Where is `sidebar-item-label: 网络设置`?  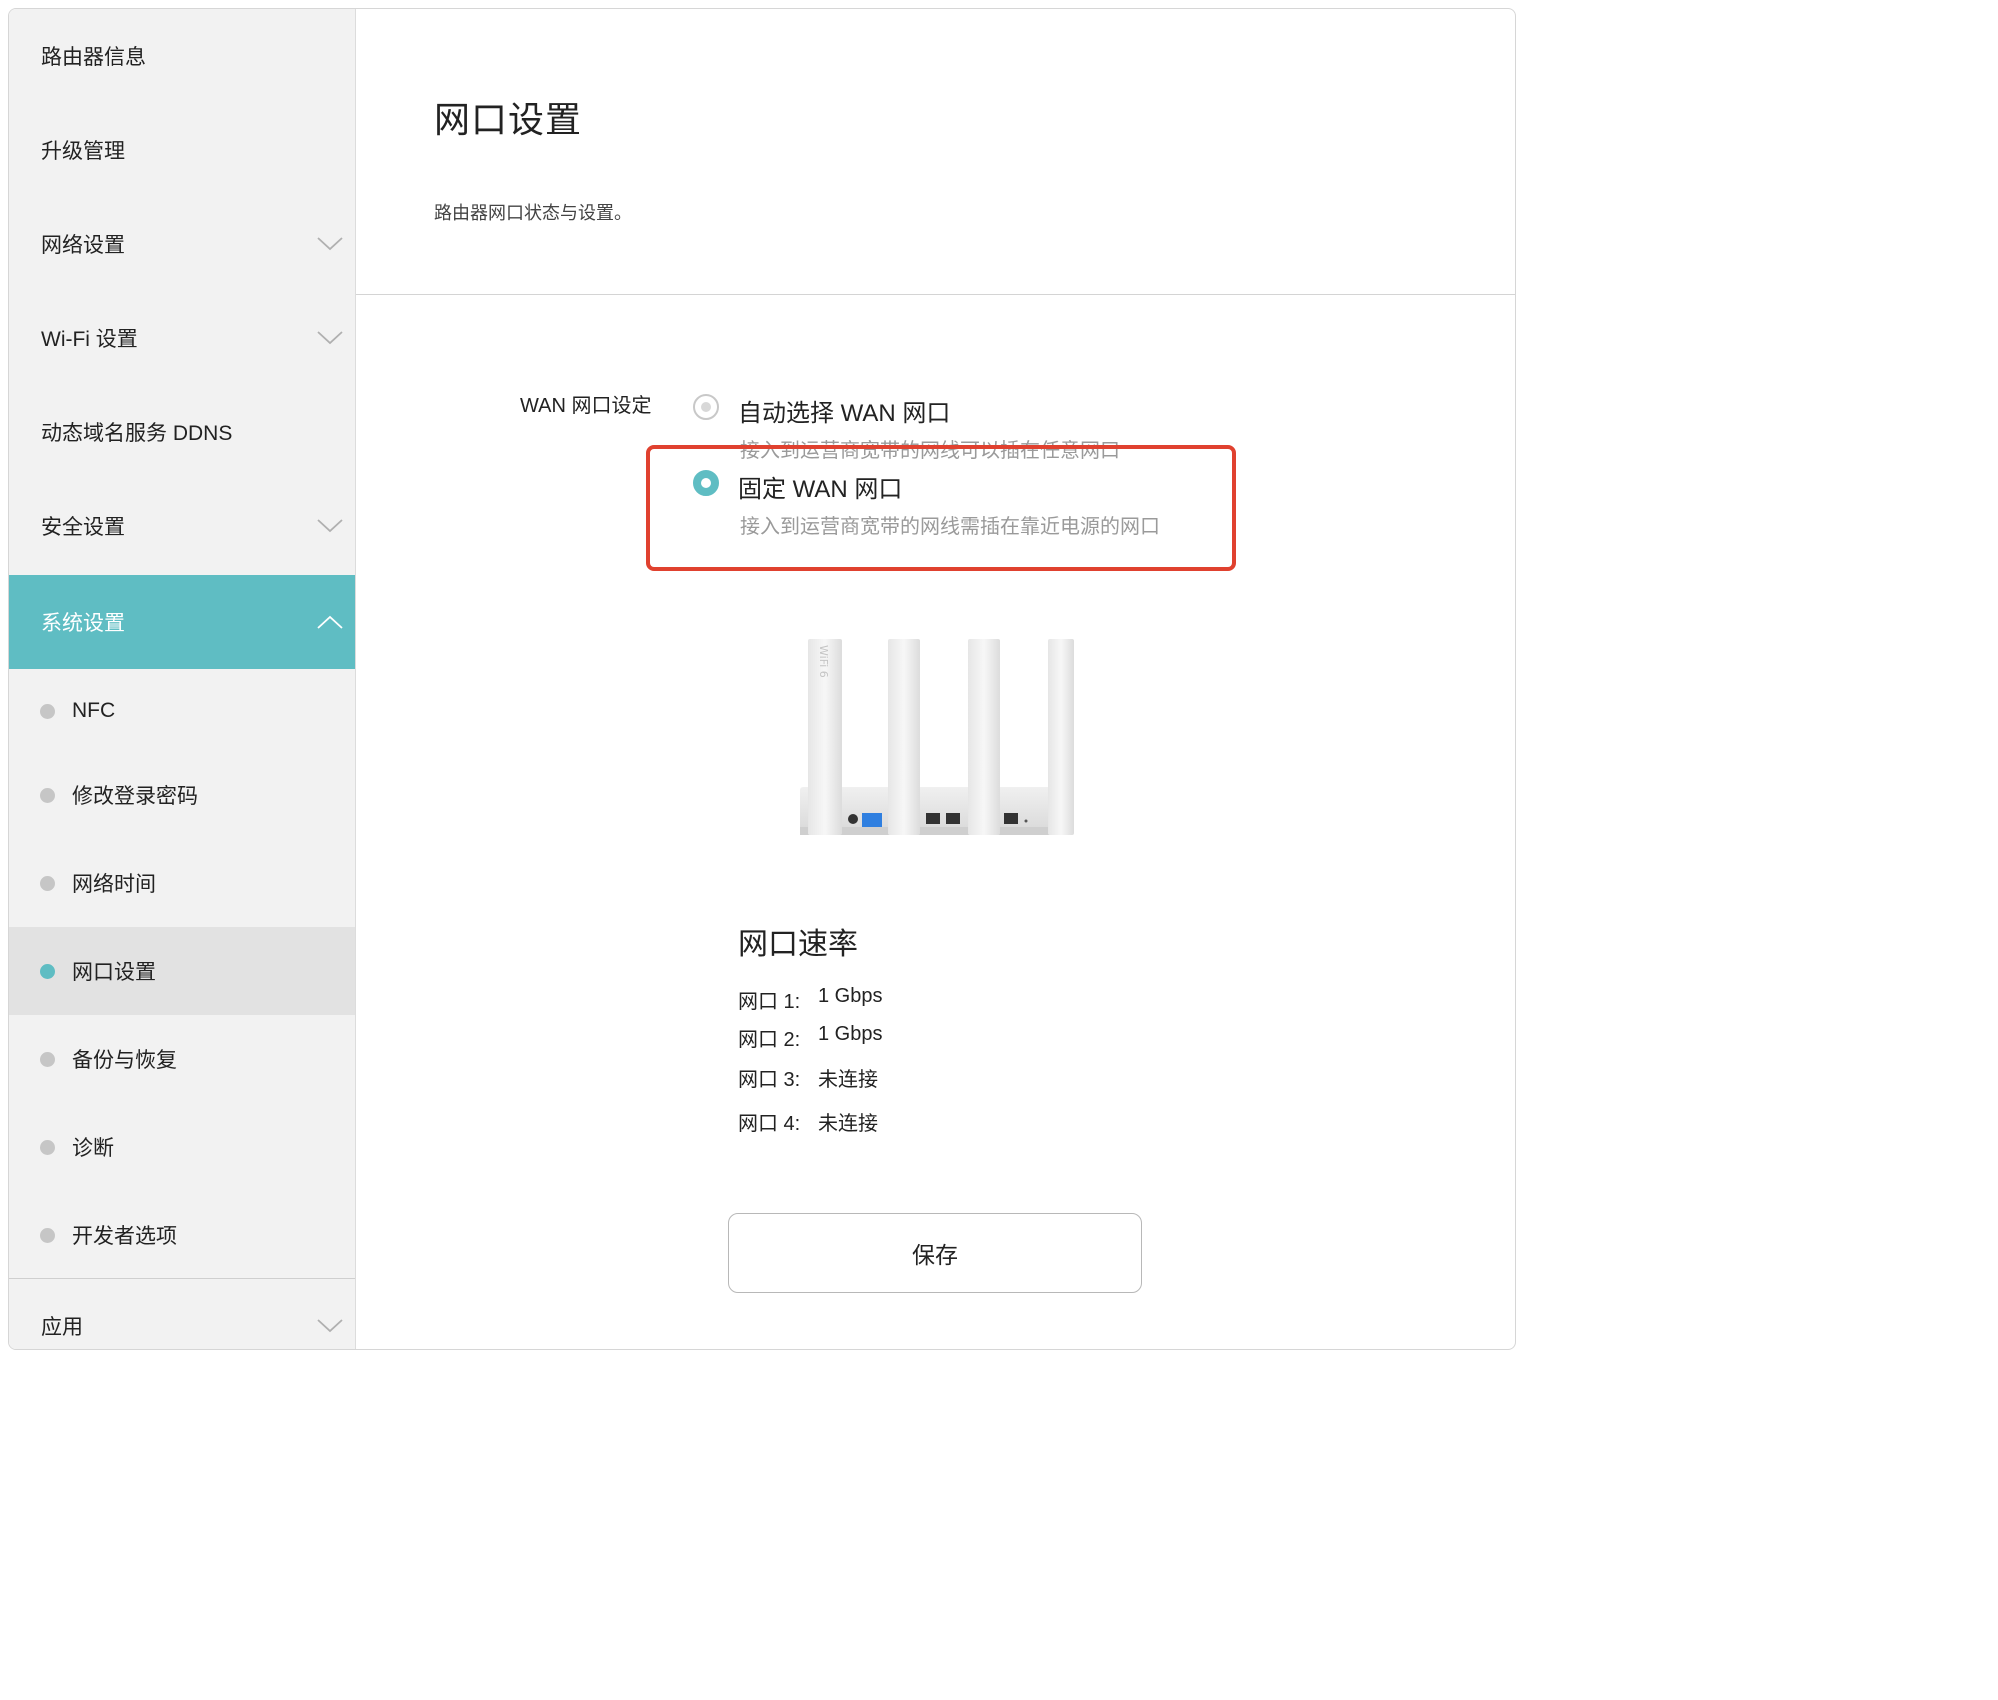 sidebar-item-label: 网络设置 is located at coordinates (83, 245).